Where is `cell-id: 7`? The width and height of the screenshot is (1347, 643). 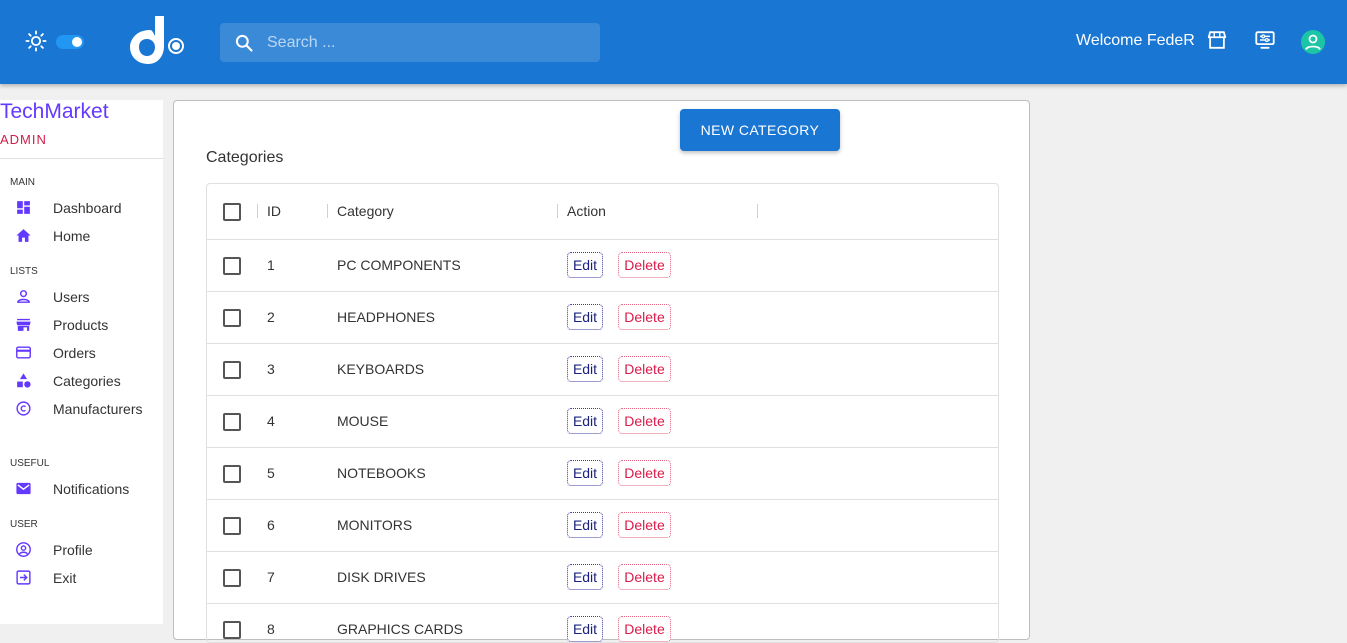
cell-id: 7 is located at coordinates (271, 577).